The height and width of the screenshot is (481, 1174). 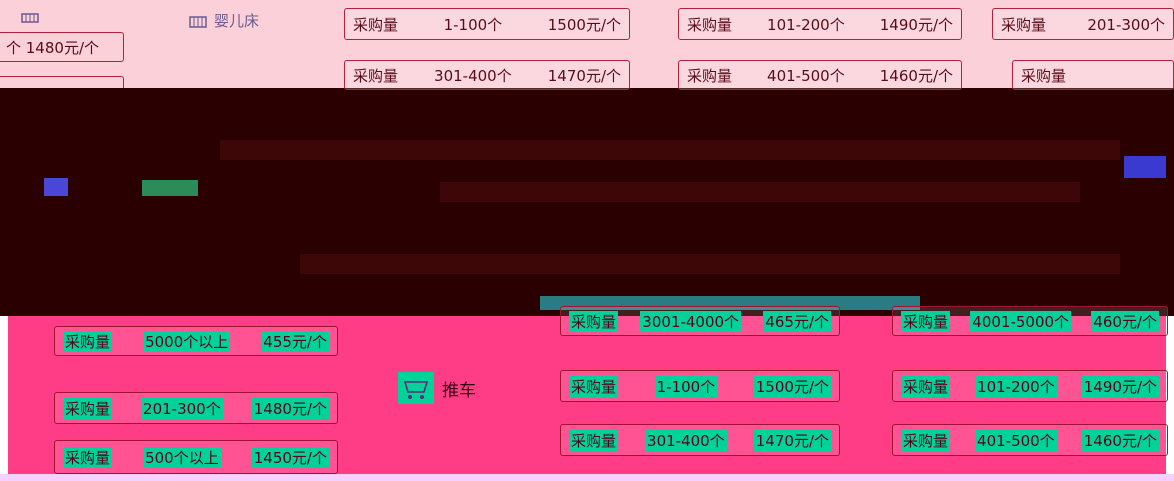 I want to click on price-tier-8: 采购量 3001-4000个 465元/个, so click(x=700, y=321).